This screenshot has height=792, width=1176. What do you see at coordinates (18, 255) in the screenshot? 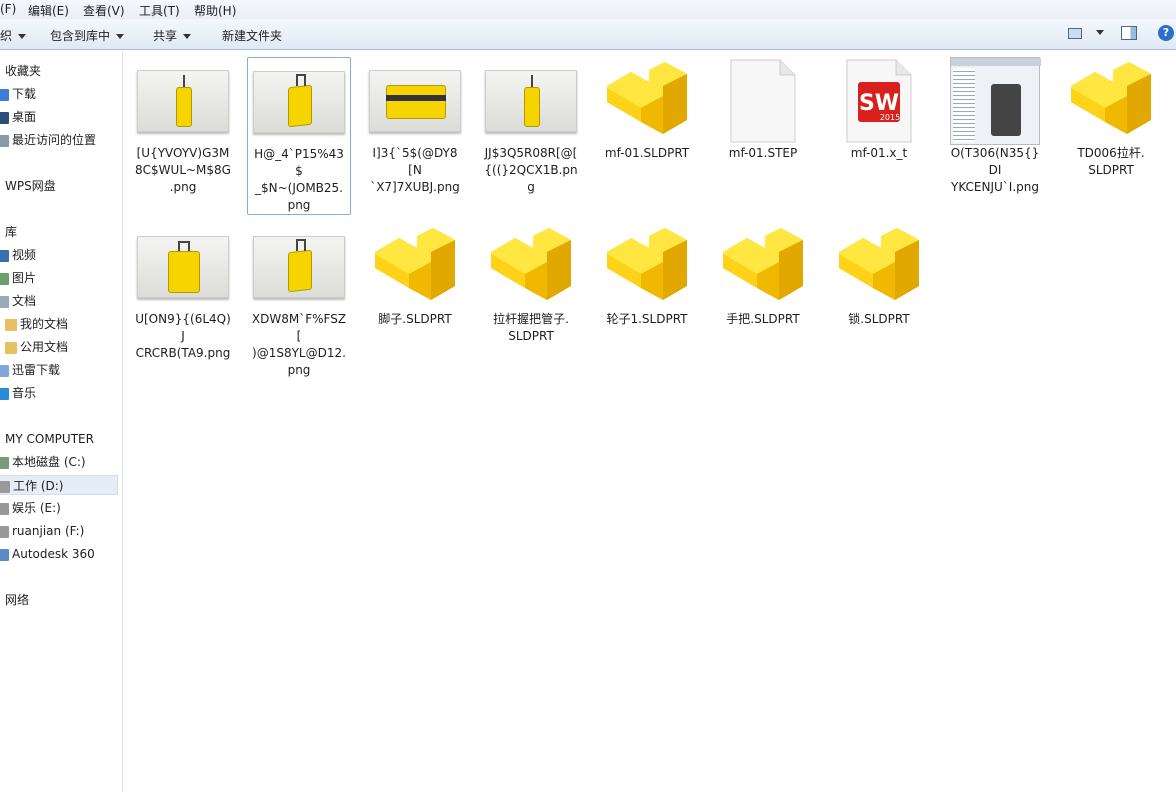
I see `sidebar-item: 视频` at bounding box center [18, 255].